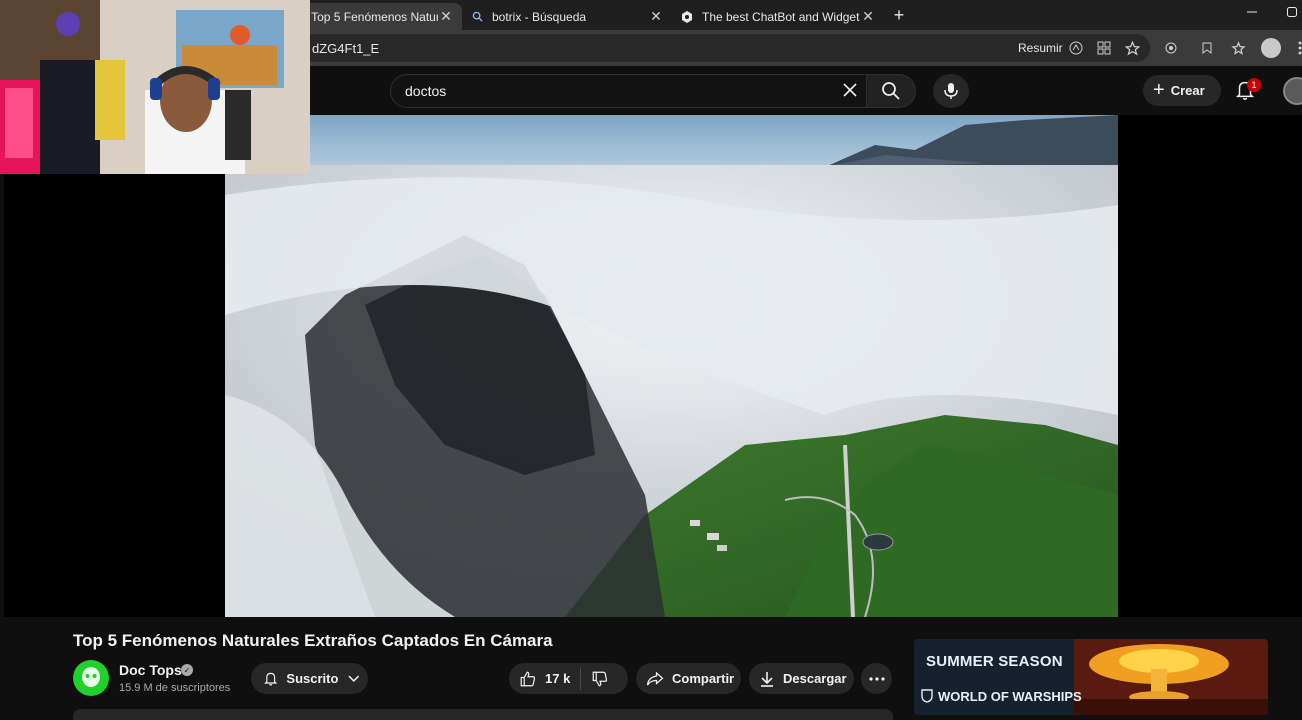 The image size is (1302, 720). I want to click on create-label: Crear, so click(1187, 90).